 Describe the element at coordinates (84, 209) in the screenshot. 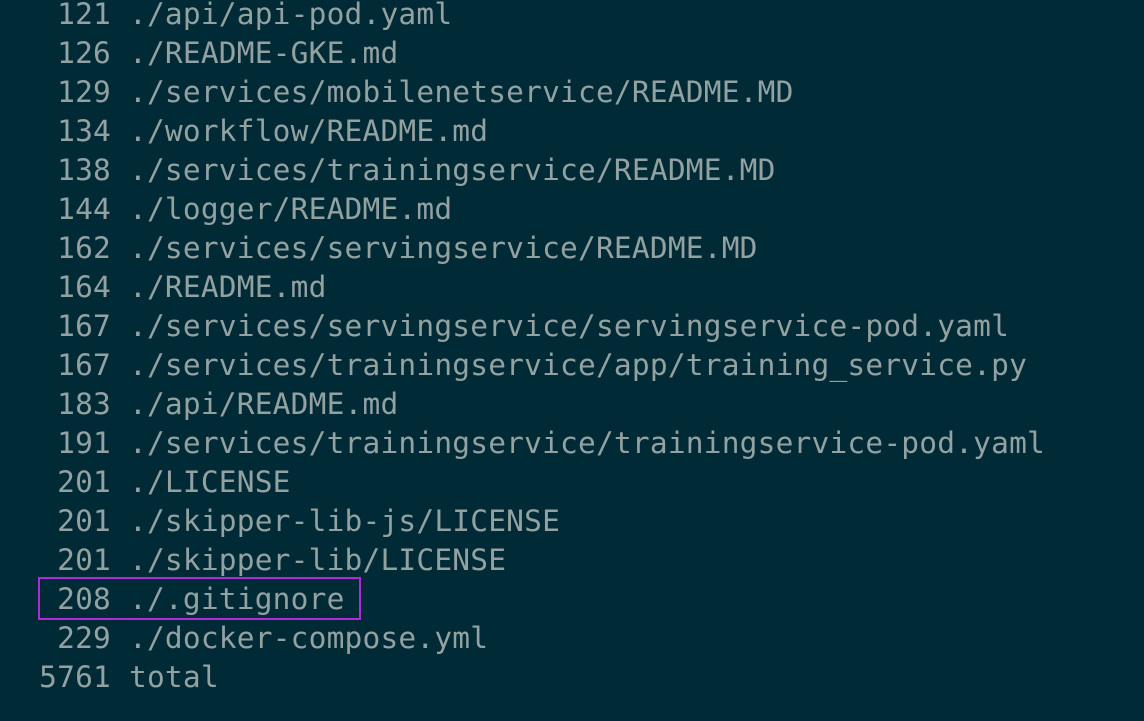

I see `line-count: 144` at that location.